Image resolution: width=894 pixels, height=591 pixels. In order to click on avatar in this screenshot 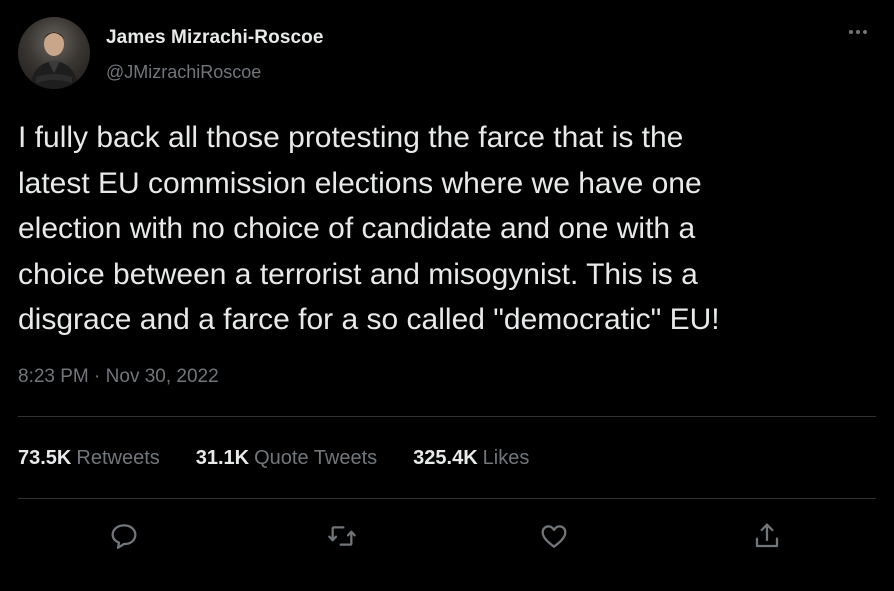, I will do `click(54, 53)`.